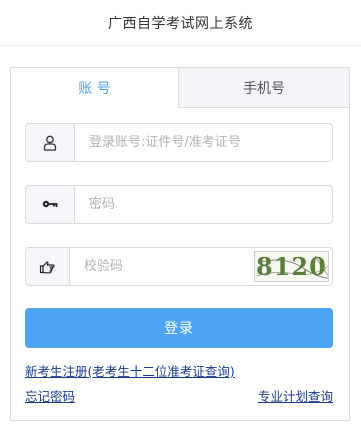 The image size is (361, 436). Describe the element at coordinates (130, 370) in the screenshot. I see `register-link: 新考生注册(老考生十二位准考证查询)` at that location.